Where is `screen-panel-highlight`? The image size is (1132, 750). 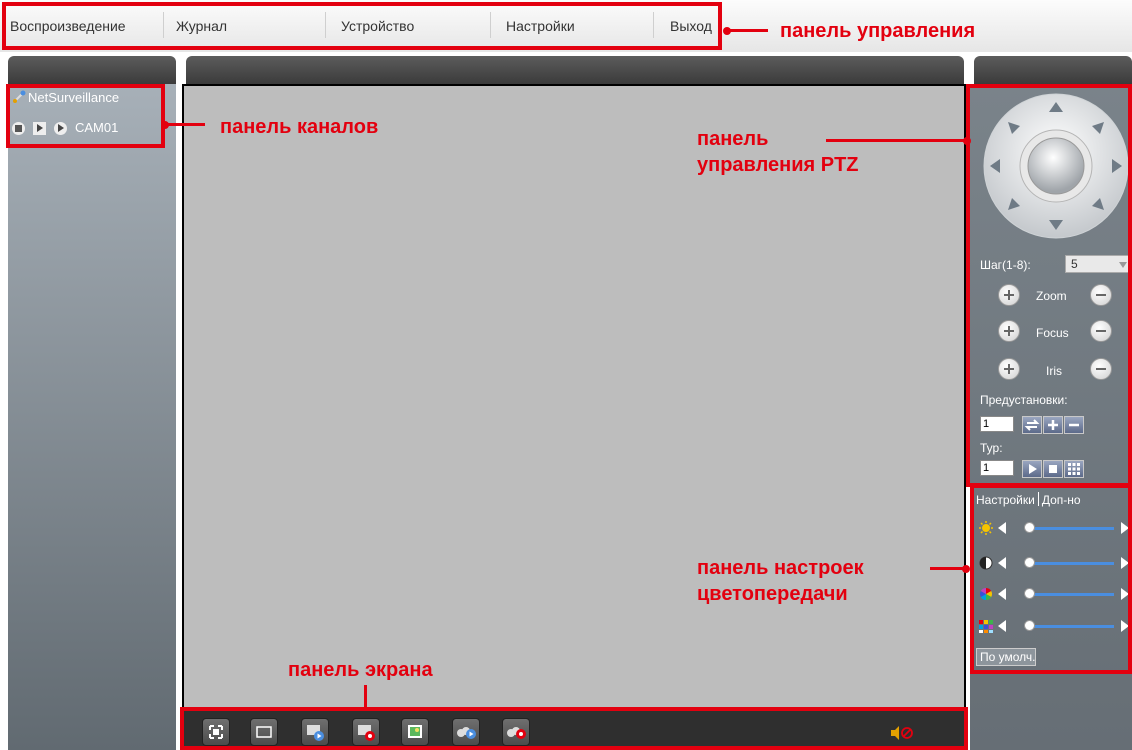
screen-panel-highlight is located at coordinates (574, 728).